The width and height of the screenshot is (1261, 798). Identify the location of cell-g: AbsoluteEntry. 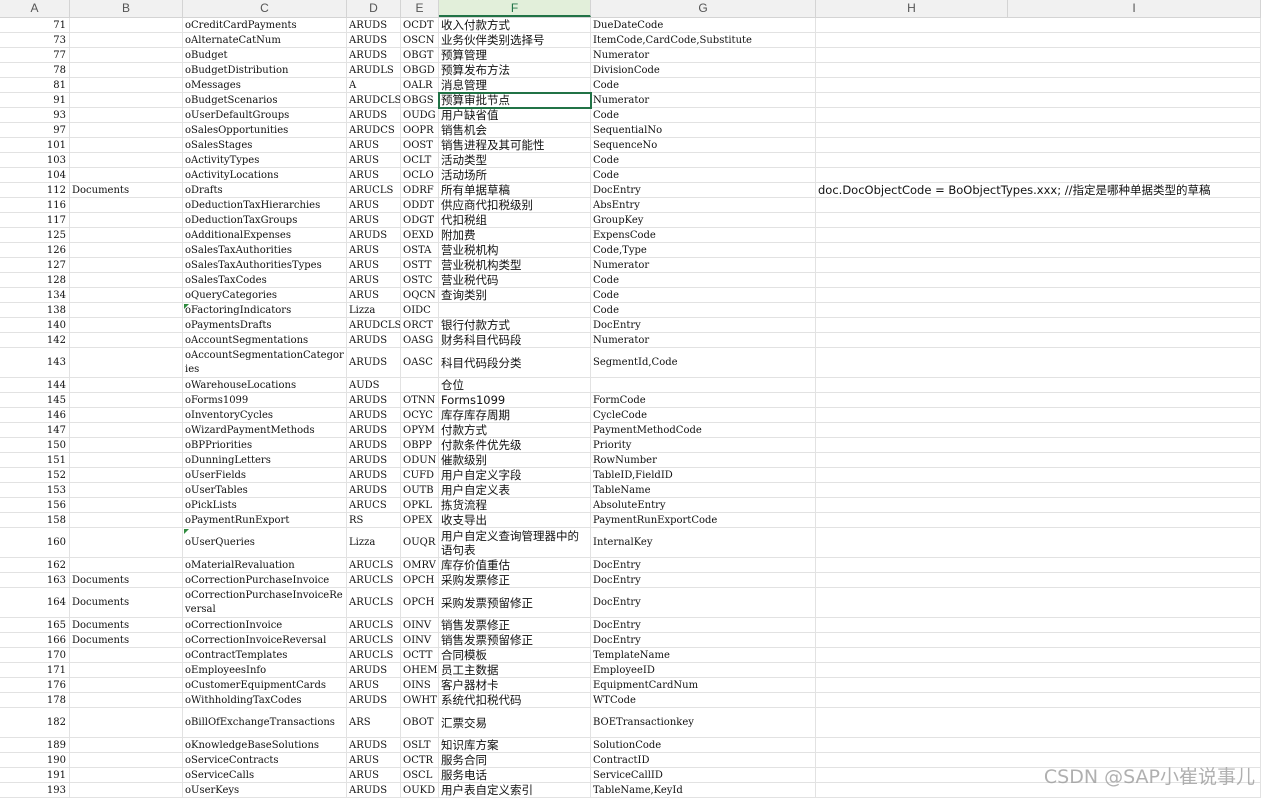
(703, 505).